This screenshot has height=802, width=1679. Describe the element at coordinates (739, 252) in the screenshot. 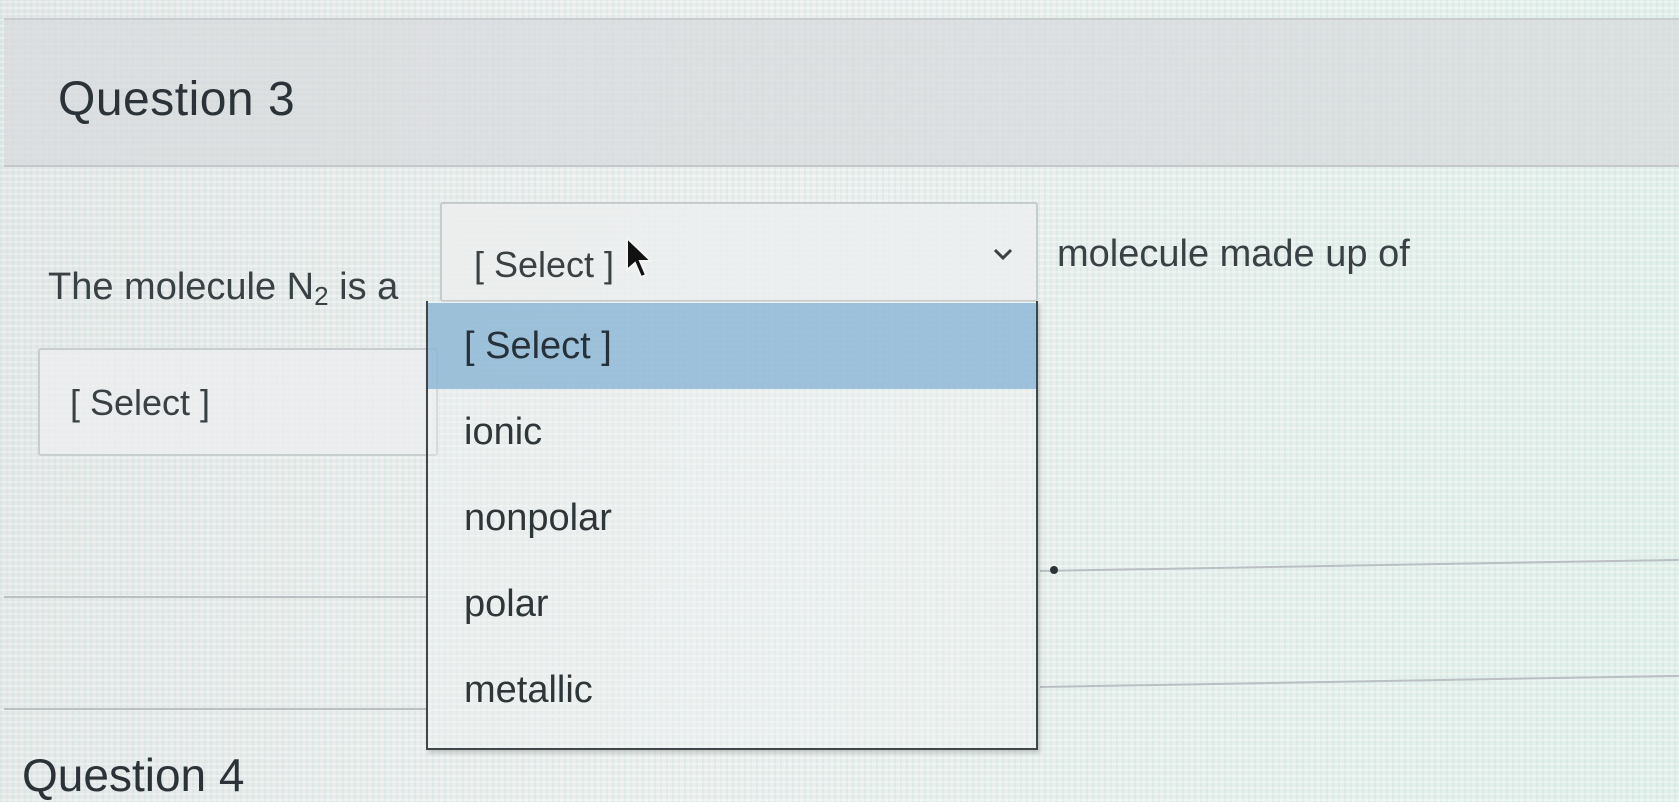

I see `bond-type-select: [ Select ]` at that location.